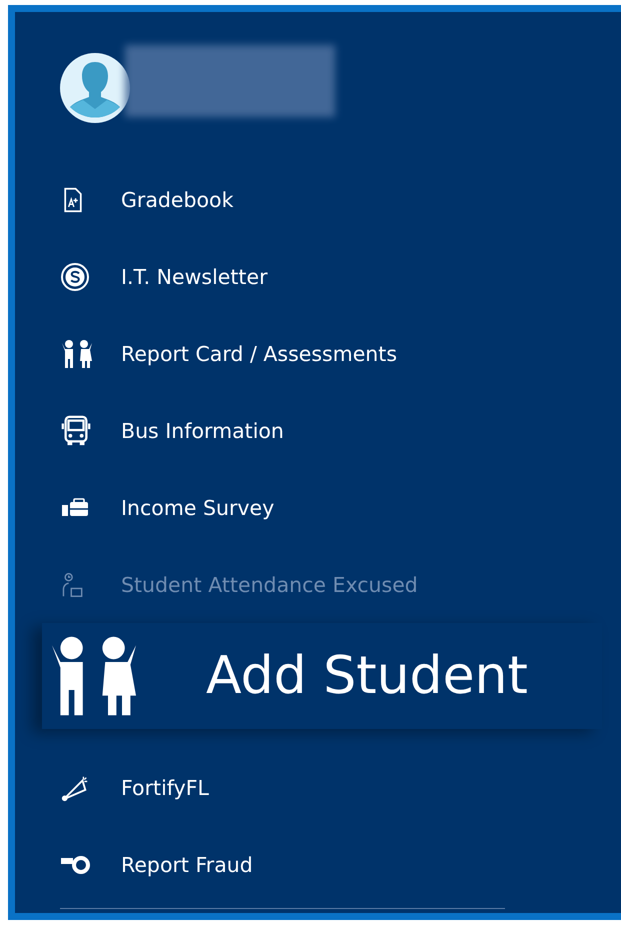 The width and height of the screenshot is (621, 934). I want to click on menu-item: Report Fraud, so click(156, 864).